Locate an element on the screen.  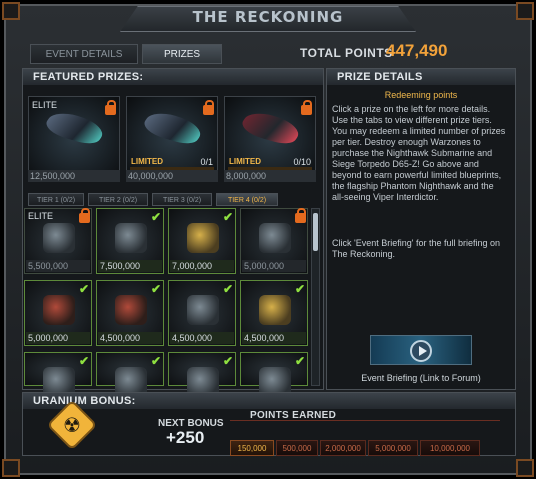
prize-tile: ✔ 5,000,000 is located at coordinates (58, 313).